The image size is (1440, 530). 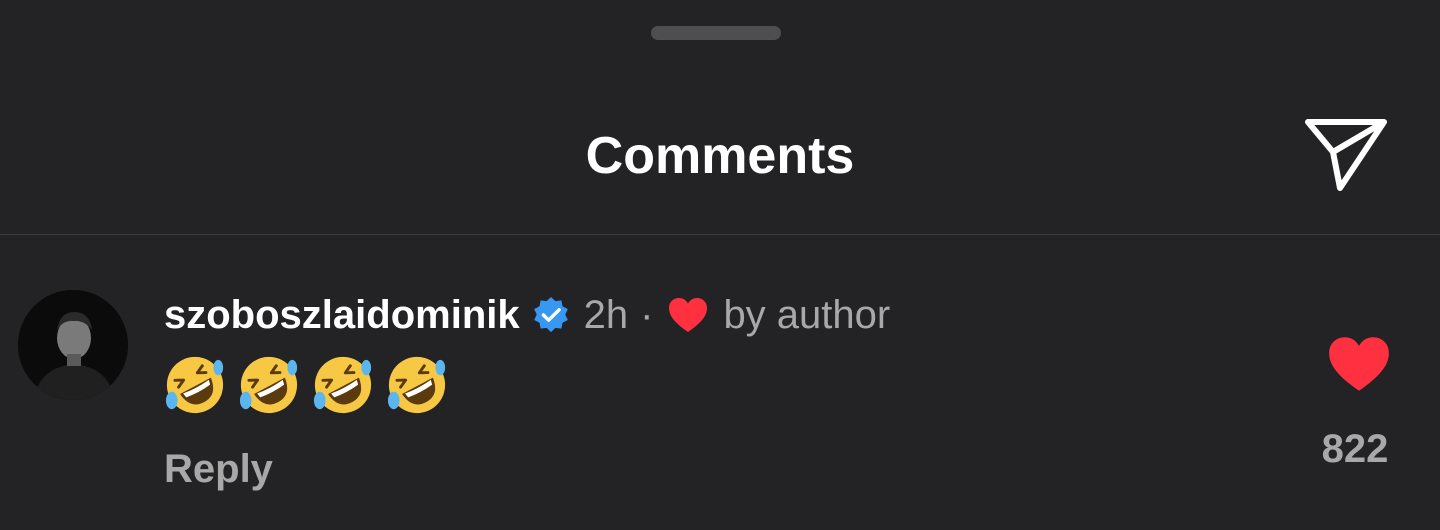 What do you see at coordinates (218, 469) in the screenshot?
I see `reply-button: Reply` at bounding box center [218, 469].